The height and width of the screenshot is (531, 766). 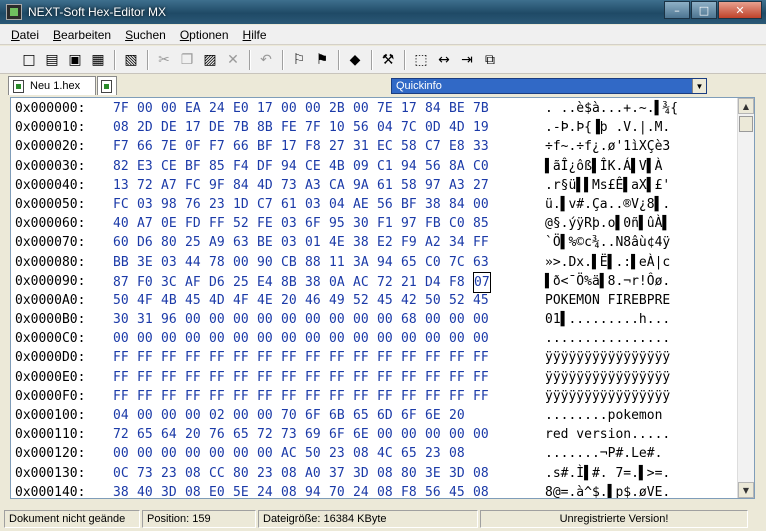 What do you see at coordinates (125, 166) in the screenshot?
I see `hex-byte: 82` at bounding box center [125, 166].